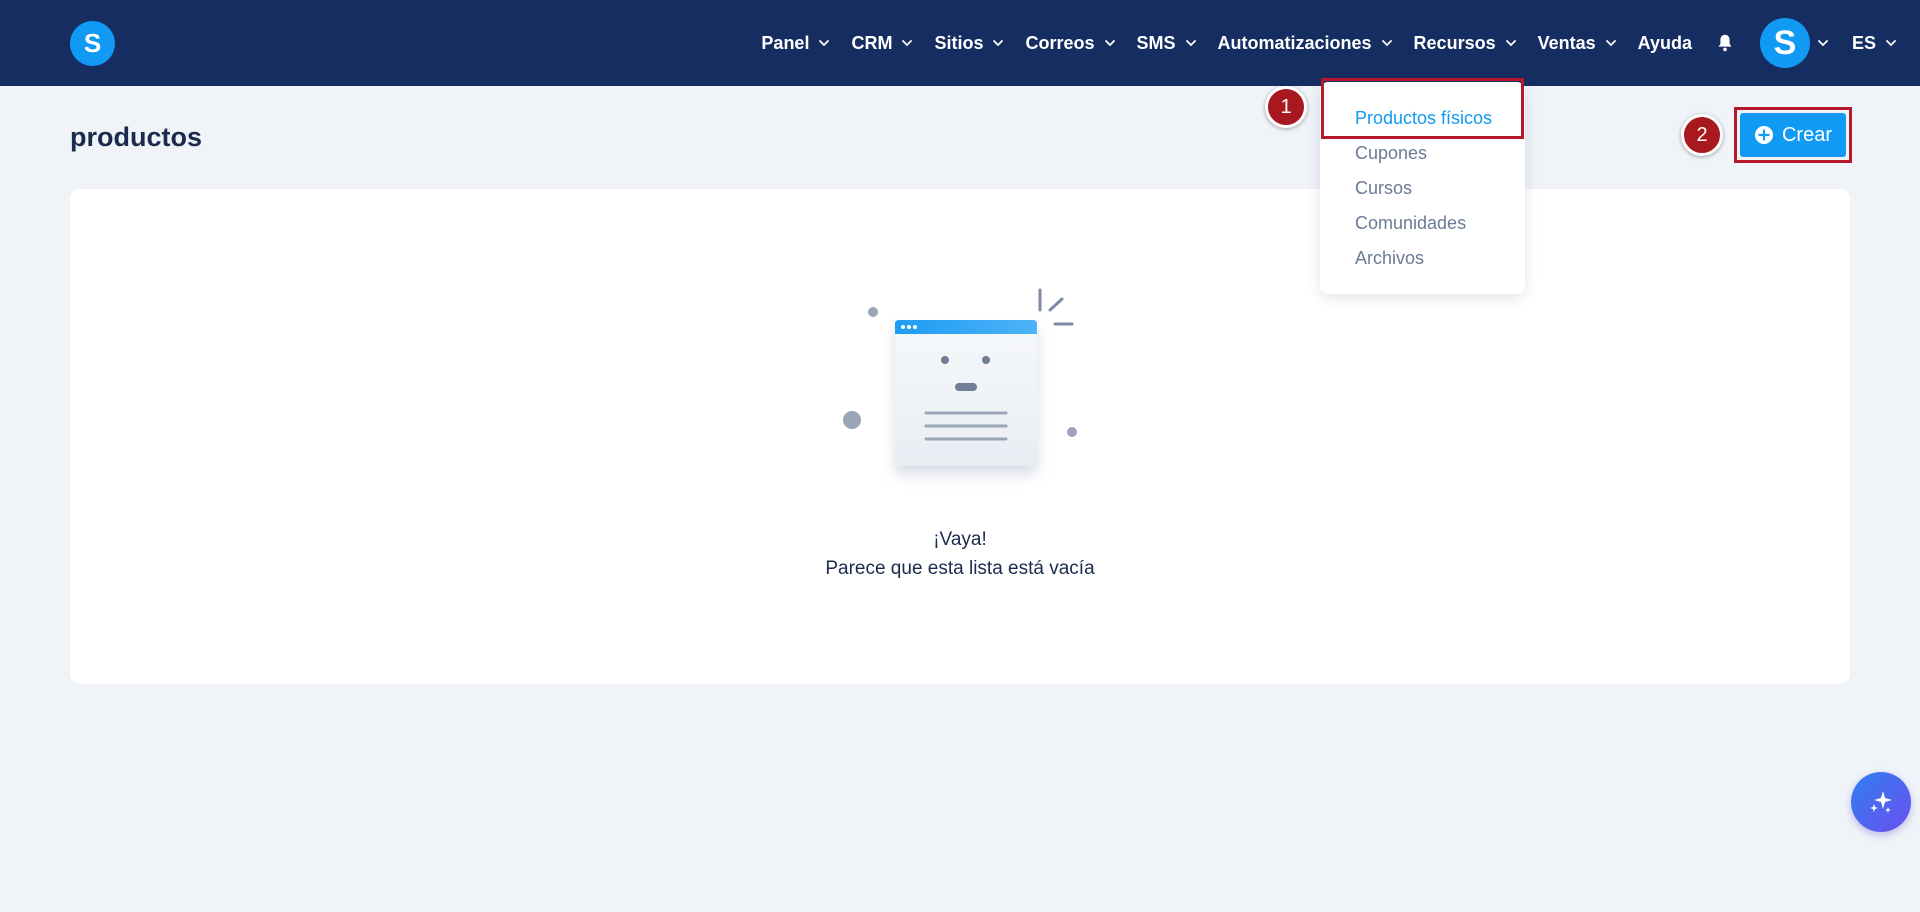  I want to click on dropdown-item-archivos: Archivos, so click(1389, 258).